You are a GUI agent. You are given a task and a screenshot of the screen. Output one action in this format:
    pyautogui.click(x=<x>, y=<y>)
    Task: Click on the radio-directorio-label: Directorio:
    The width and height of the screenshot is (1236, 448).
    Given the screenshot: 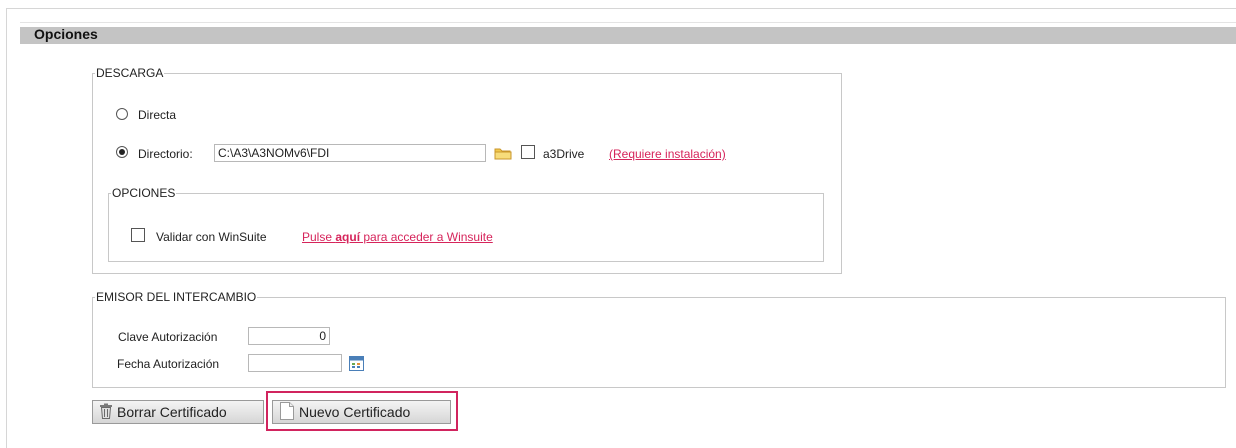 What is the action you would take?
    pyautogui.click(x=165, y=154)
    